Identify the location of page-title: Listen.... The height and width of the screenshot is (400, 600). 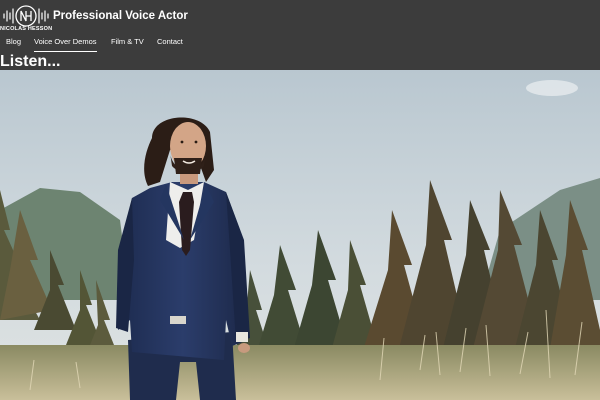
(30, 61).